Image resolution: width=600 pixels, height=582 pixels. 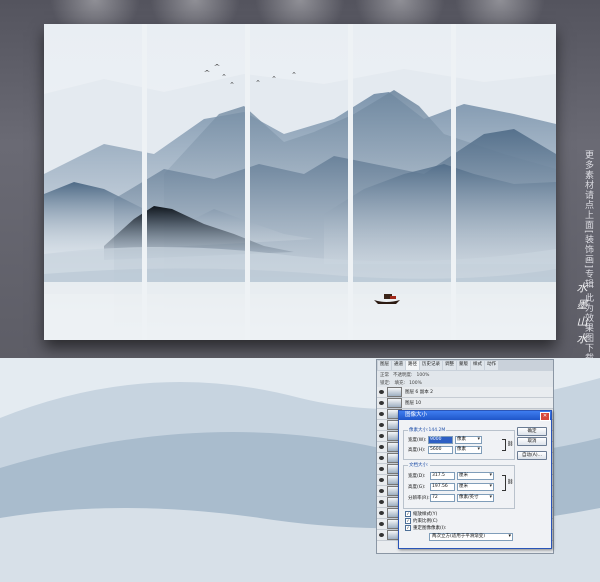 I want to click on lock-options: 锁定: 填充: 100%, so click(x=465, y=383).